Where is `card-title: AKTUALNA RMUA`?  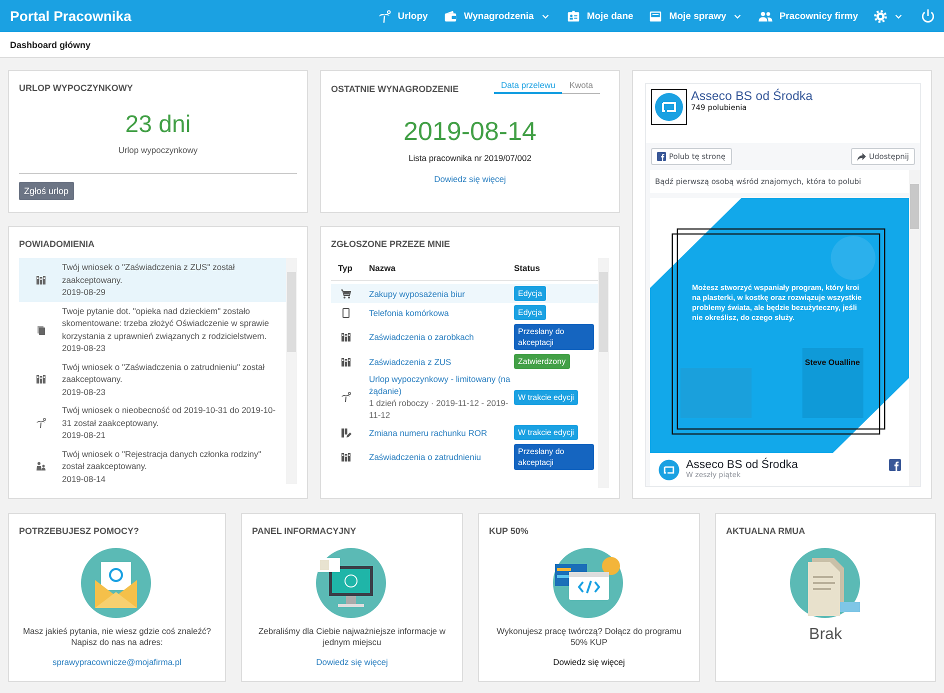 card-title: AKTUALNA RMUA is located at coordinates (766, 531).